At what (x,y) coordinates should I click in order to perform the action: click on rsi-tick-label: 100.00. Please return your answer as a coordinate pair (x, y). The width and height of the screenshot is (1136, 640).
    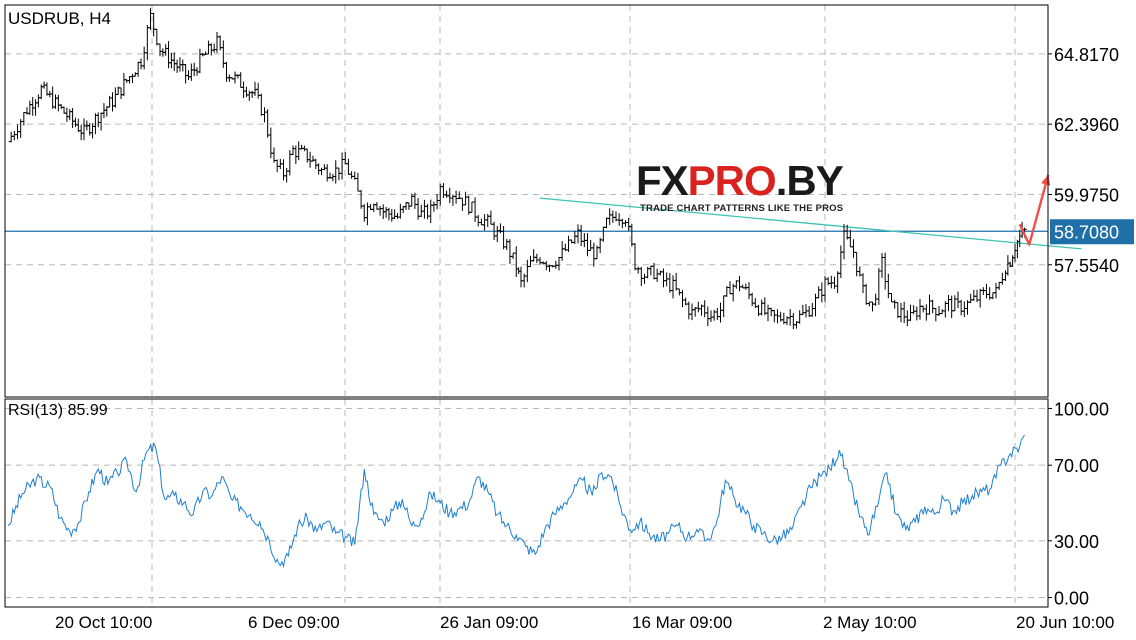
    Looking at the image, I should click on (1081, 409).